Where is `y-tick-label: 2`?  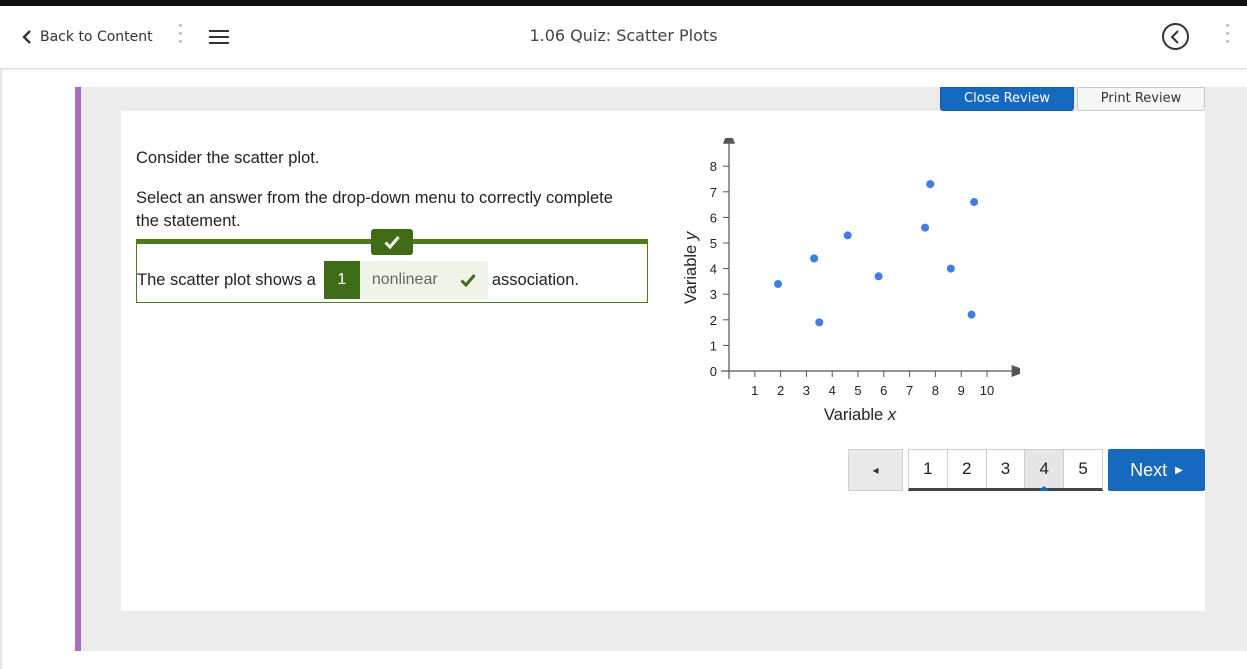 y-tick-label: 2 is located at coordinates (713, 320).